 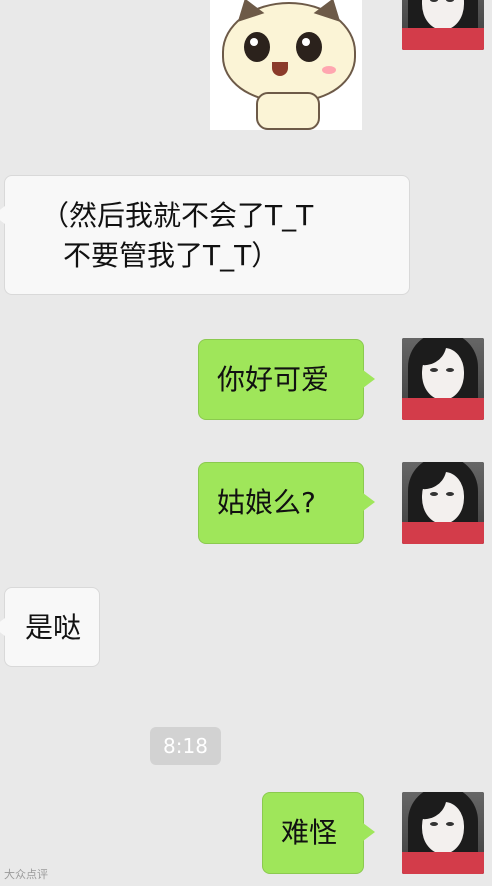 I want to click on incoming-message-bubble: 是哒, so click(x=50, y=627).